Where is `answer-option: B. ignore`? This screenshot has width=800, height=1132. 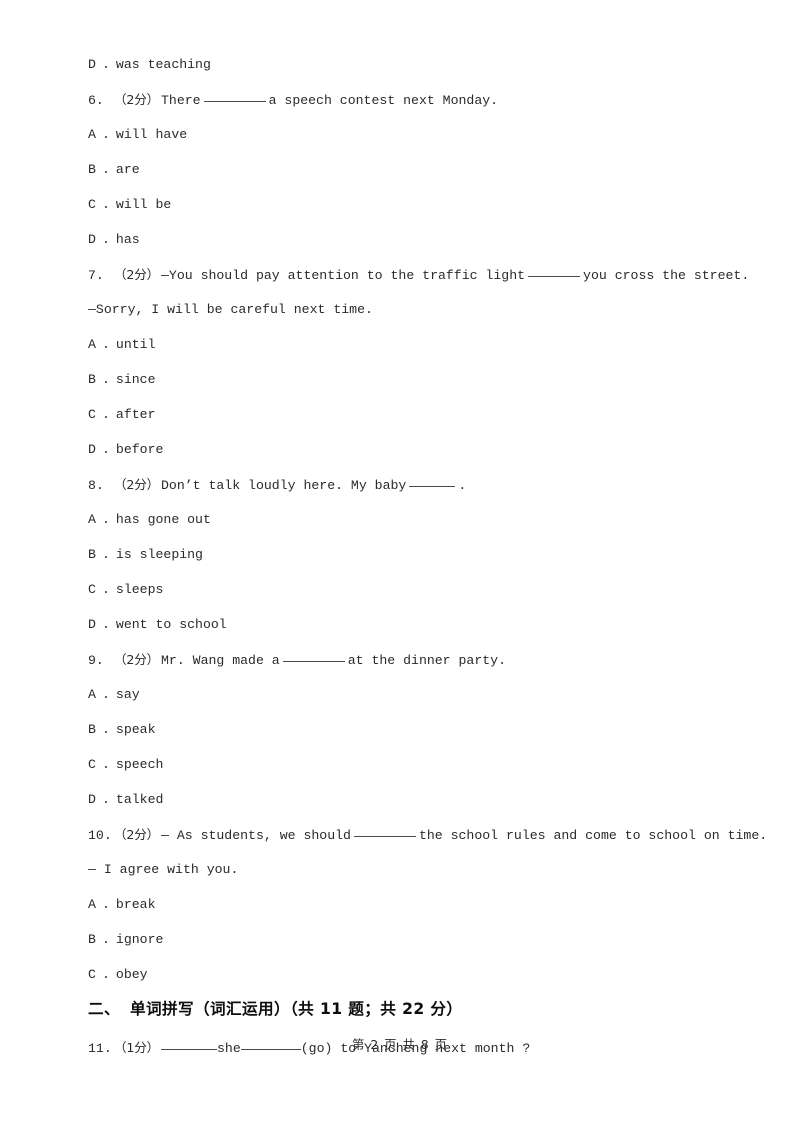
answer-option: B. ignore is located at coordinates (400, 939).